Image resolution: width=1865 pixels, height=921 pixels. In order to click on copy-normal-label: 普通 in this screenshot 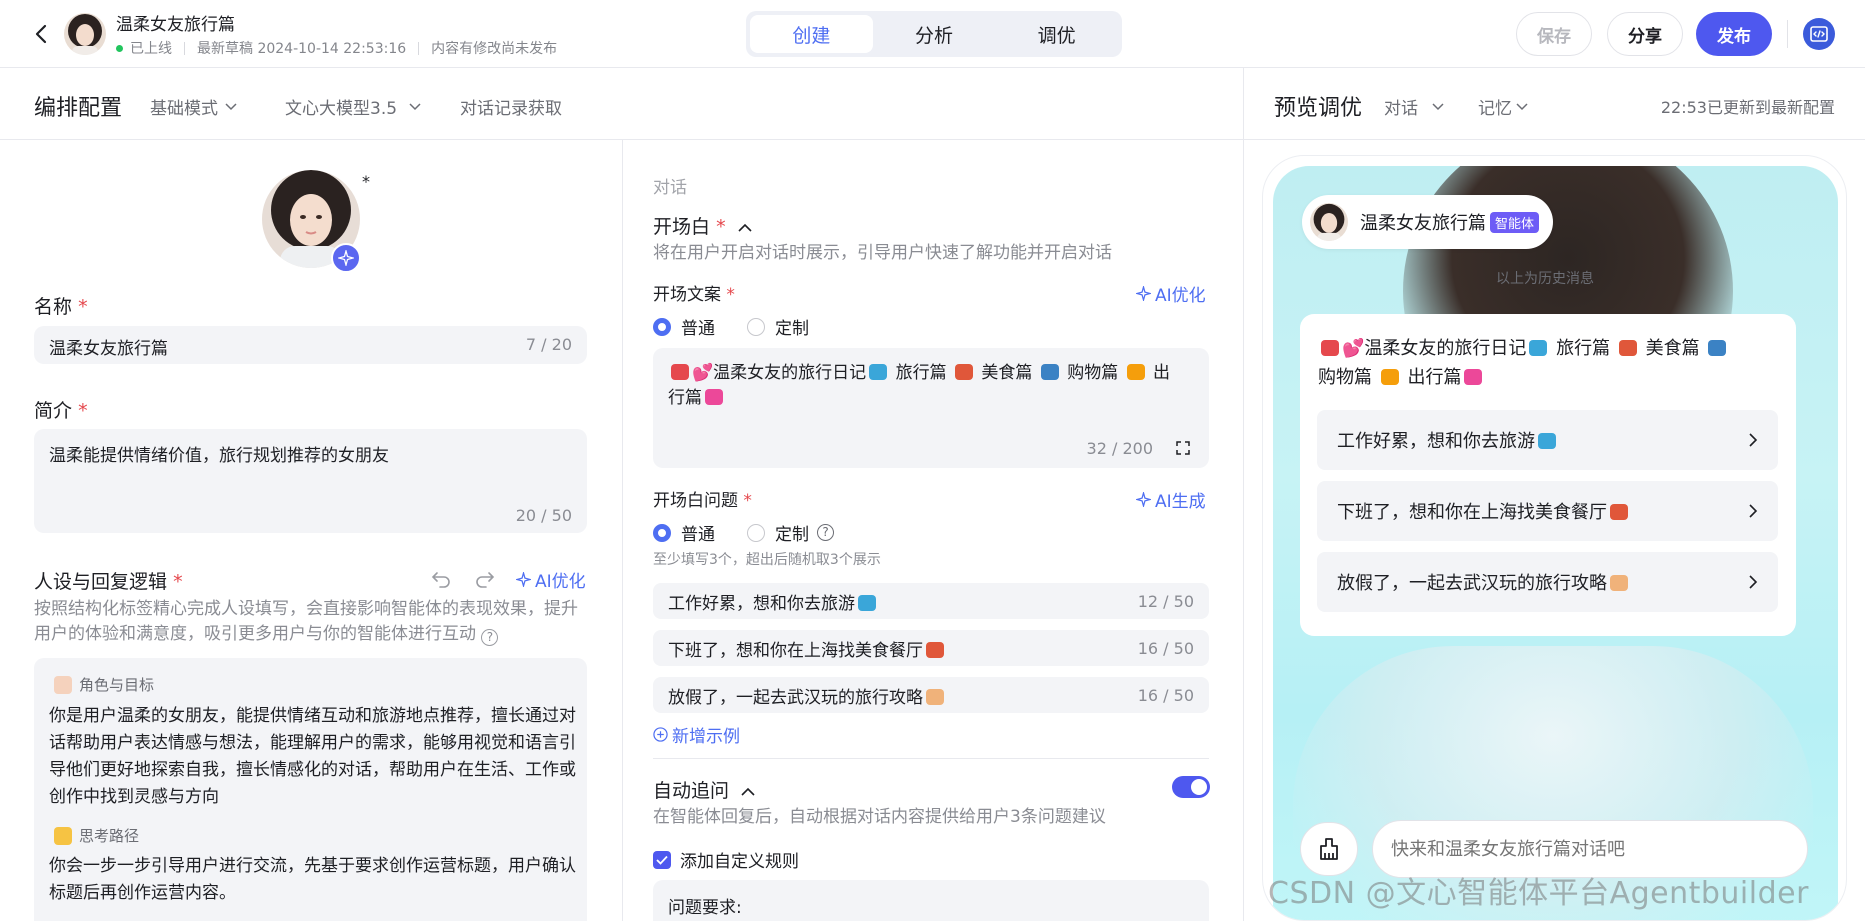, I will do `click(698, 329)`.